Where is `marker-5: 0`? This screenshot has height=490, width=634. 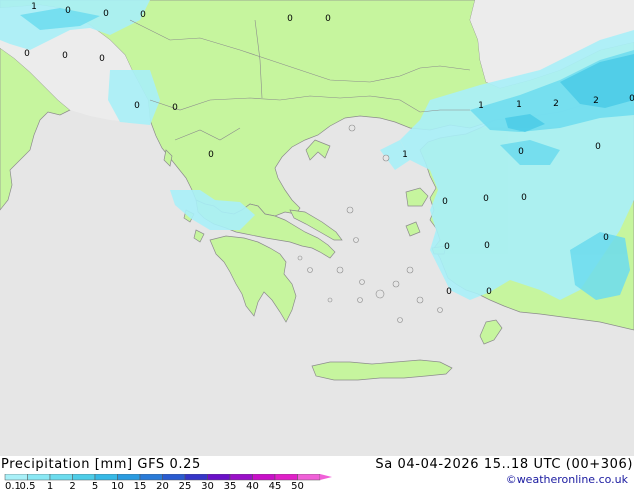 marker-5: 0 is located at coordinates (290, 19).